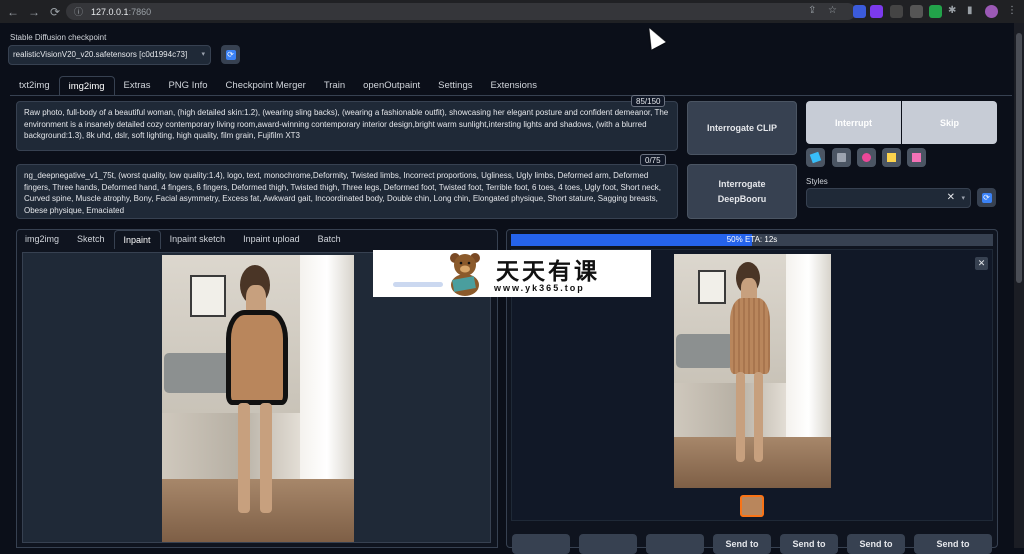 The image size is (1024, 554). I want to click on save-style-button, so click(916, 157).